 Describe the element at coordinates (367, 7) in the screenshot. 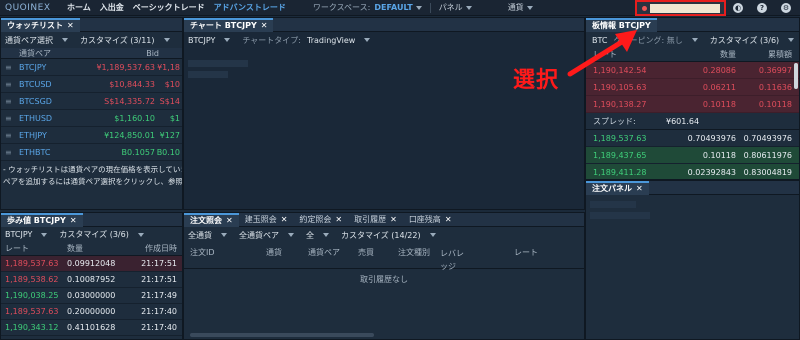

I see `workspace-selector: ワークスペース: DEFAULT` at that location.